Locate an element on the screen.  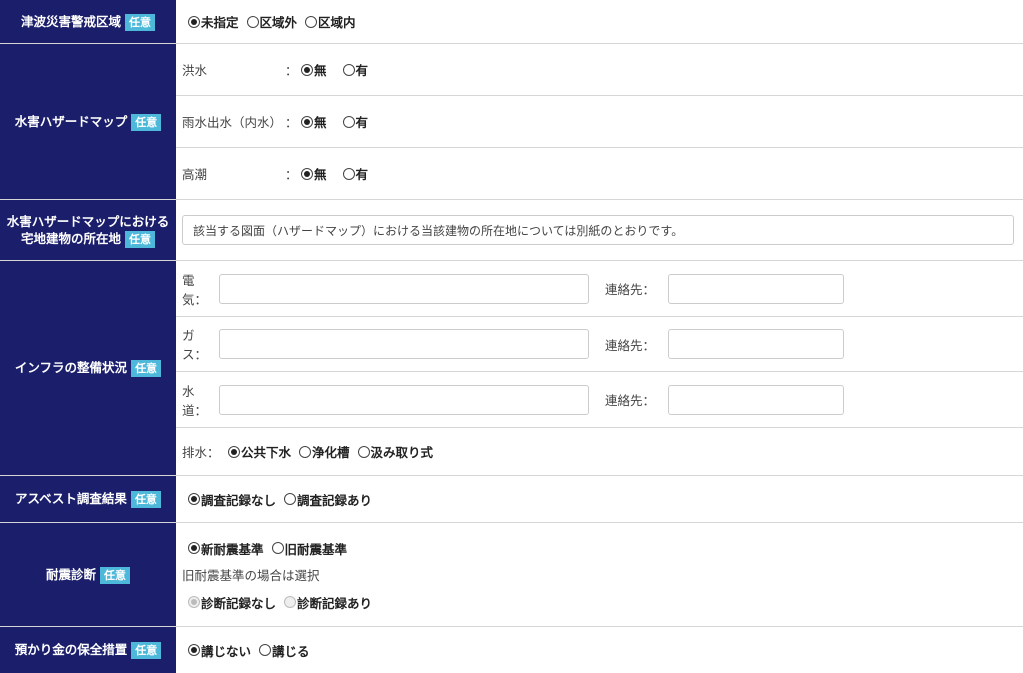
row-flood-map-location: 水害ハザードマップにおける 宅地建物の所在地 任意 is located at coordinates (512, 230).